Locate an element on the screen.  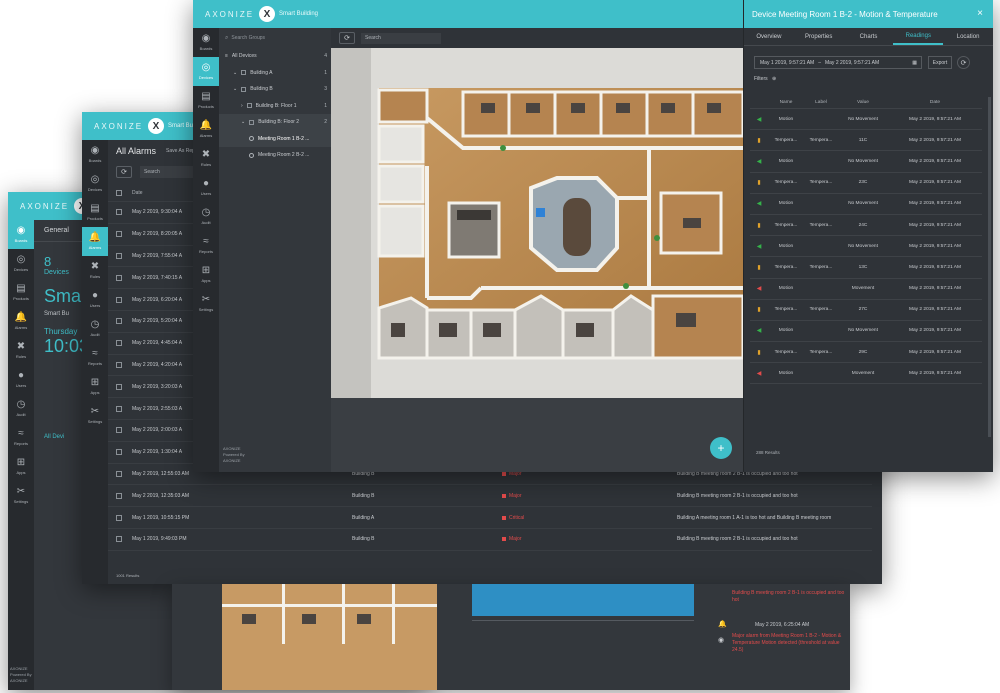
group-search-input: Search Groups is located at coordinates (271, 38).